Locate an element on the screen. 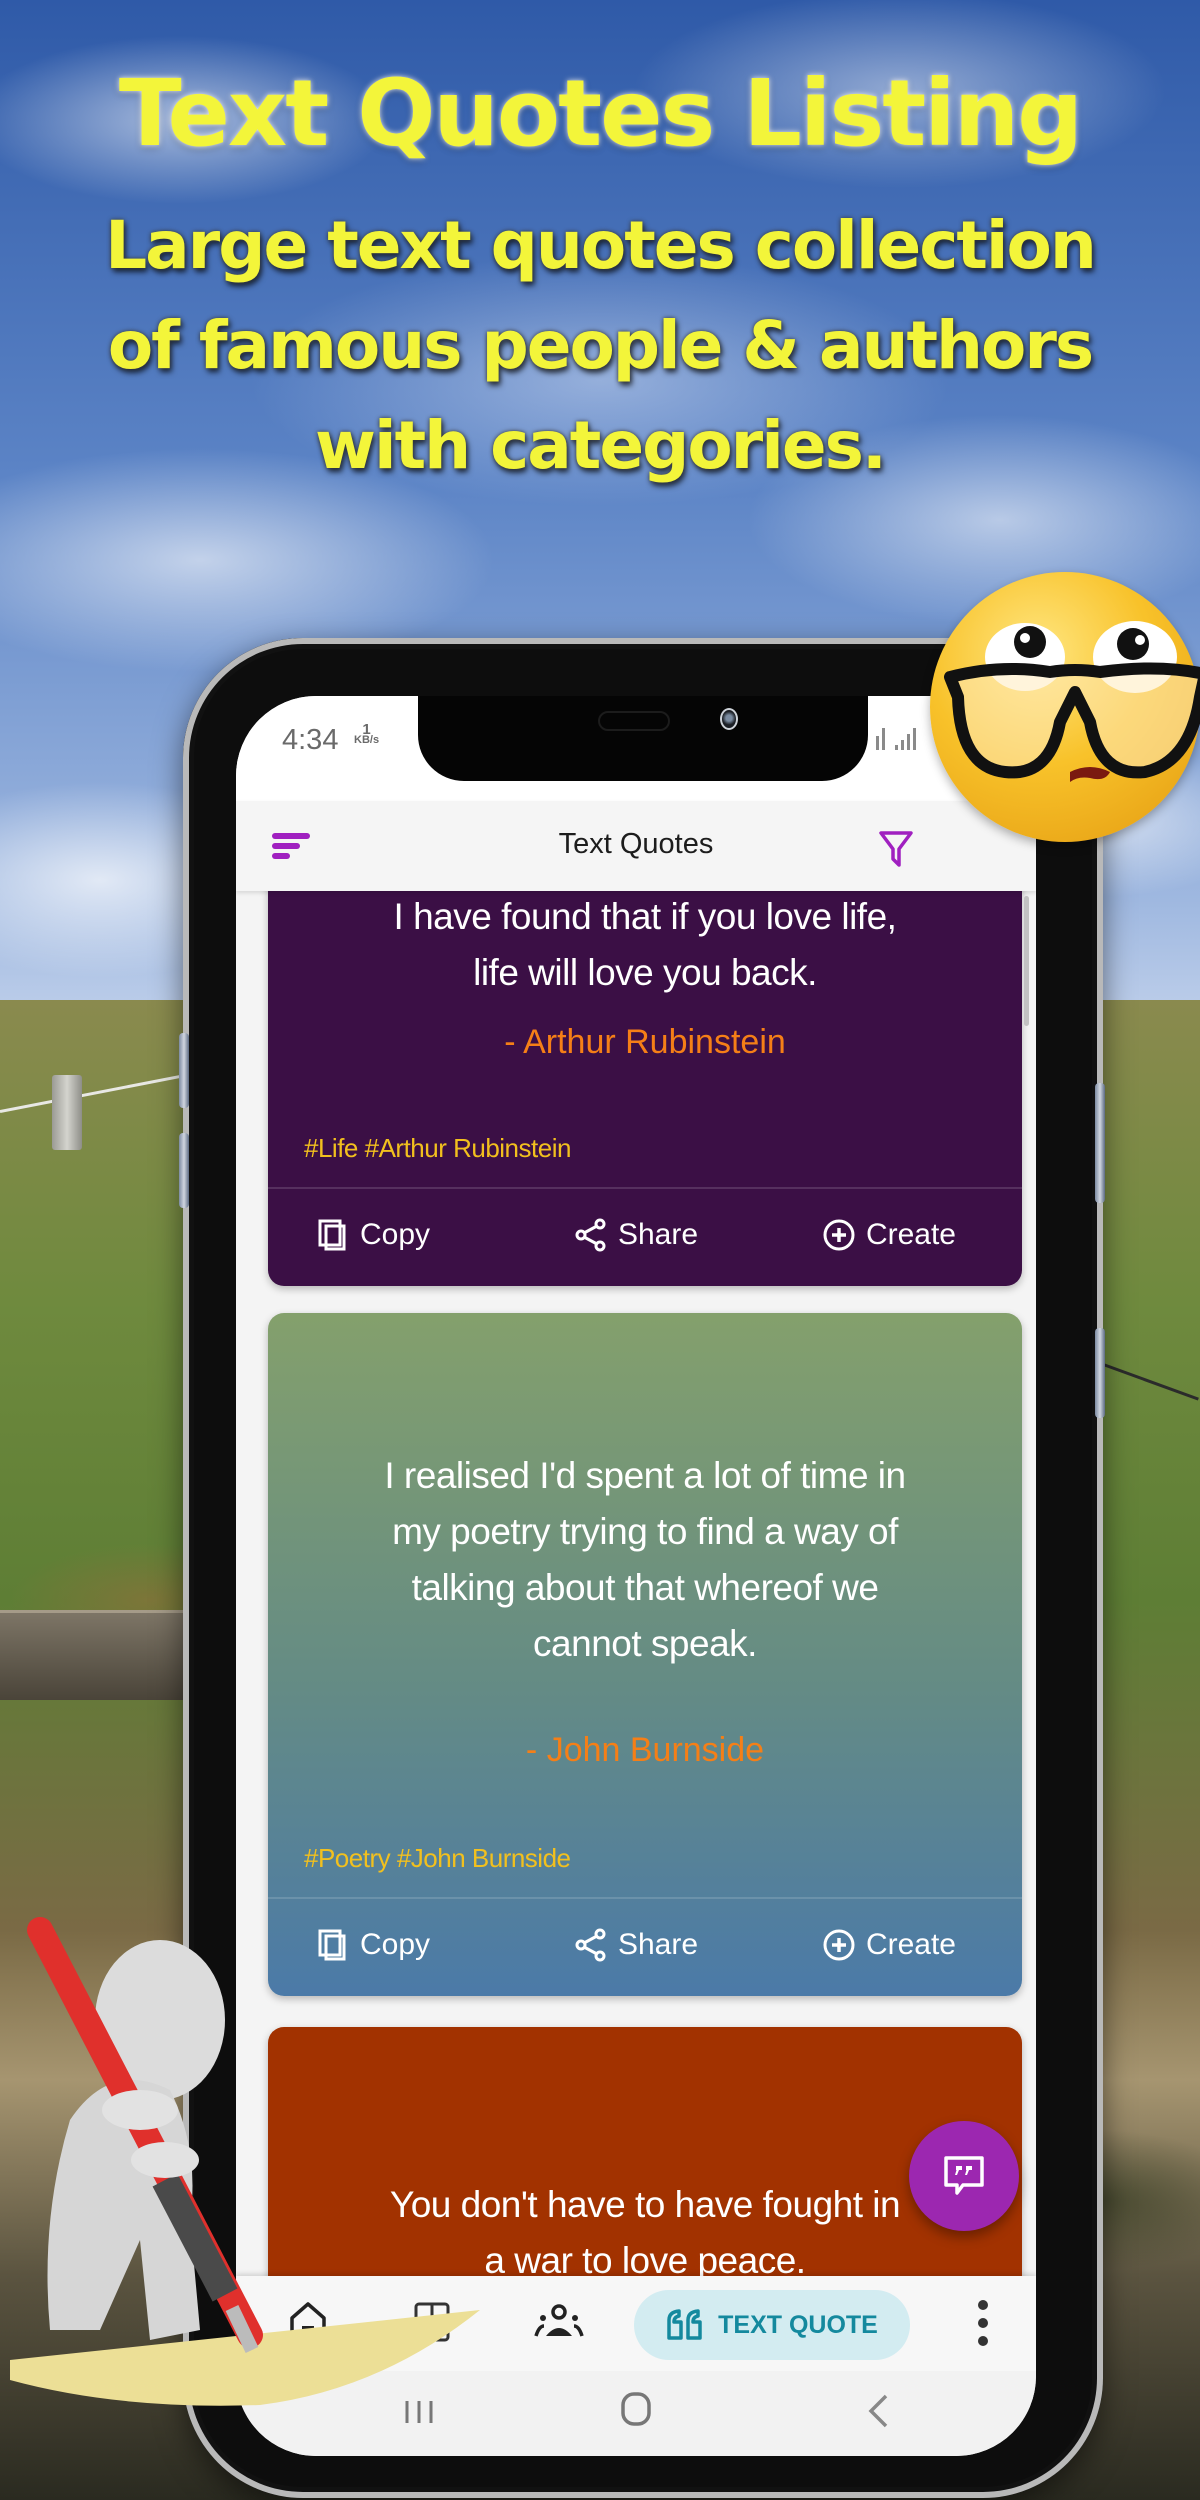  promo-subtitle-line: with categories. is located at coordinates (601, 445).